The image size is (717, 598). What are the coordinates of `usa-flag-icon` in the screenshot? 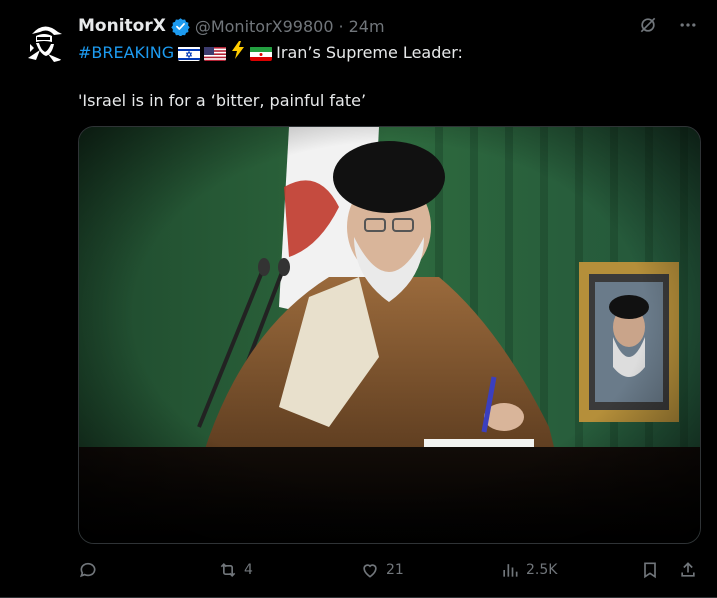 It's located at (215, 53).